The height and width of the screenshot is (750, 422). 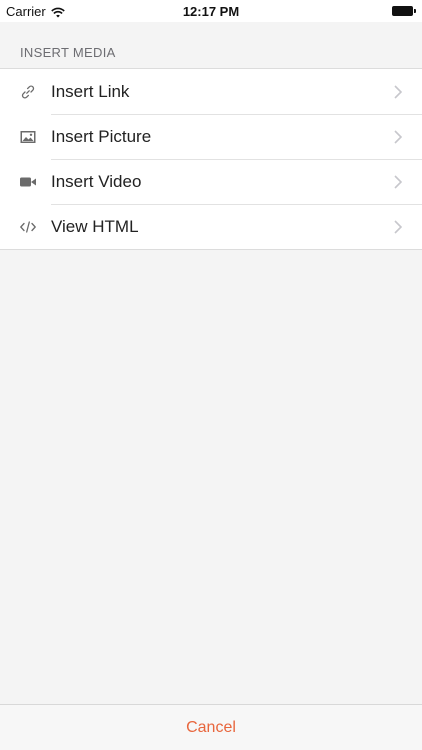 I want to click on link-icon, so click(x=28, y=92).